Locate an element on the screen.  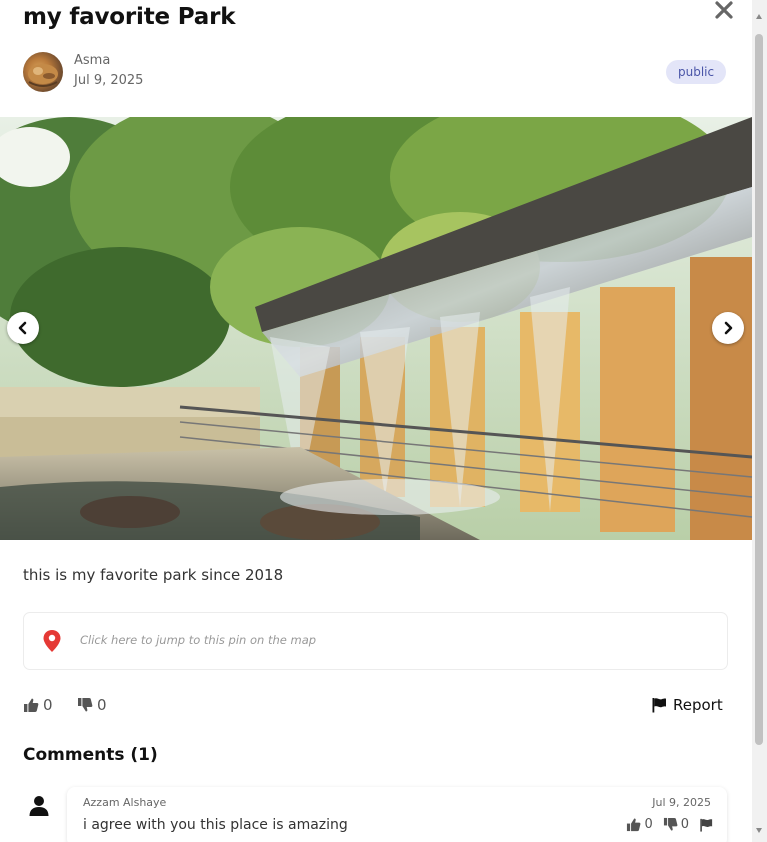
previous-image-button is located at coordinates (23, 328).